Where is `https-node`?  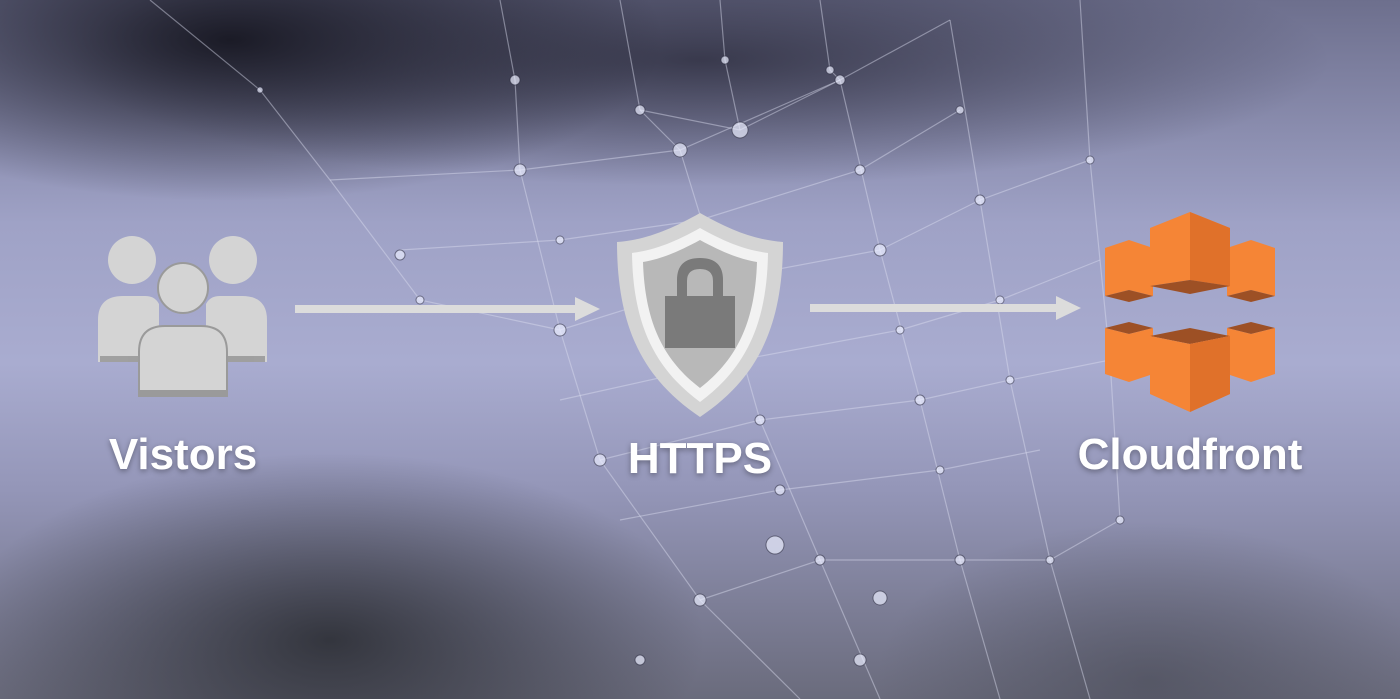 https-node is located at coordinates (700, 315).